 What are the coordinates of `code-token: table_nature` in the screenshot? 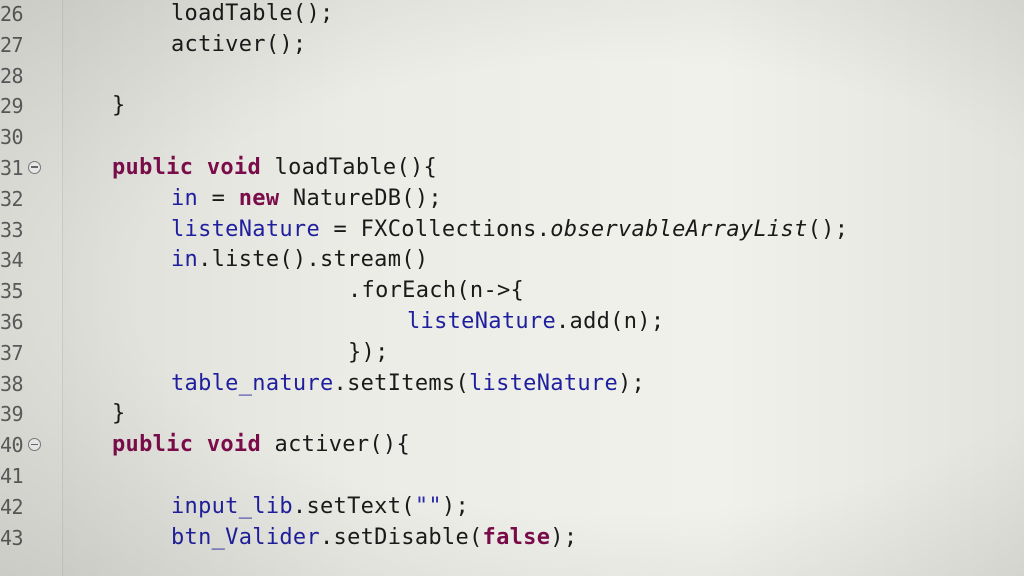 It's located at (252, 383).